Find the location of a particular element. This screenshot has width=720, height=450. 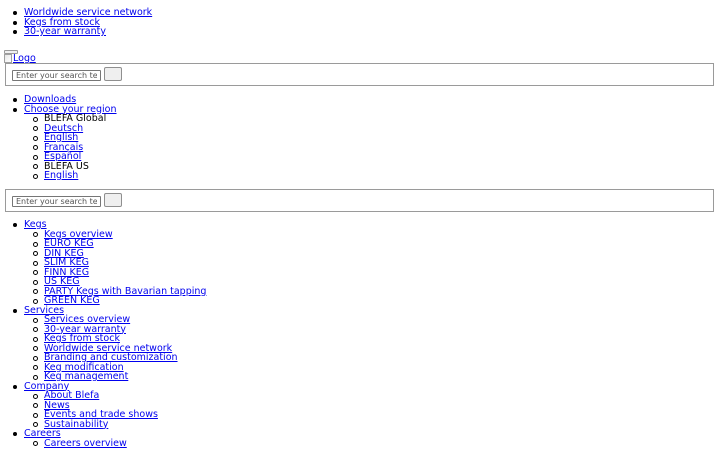

usp-link-warranty: 30-year warranty is located at coordinates (65, 31).